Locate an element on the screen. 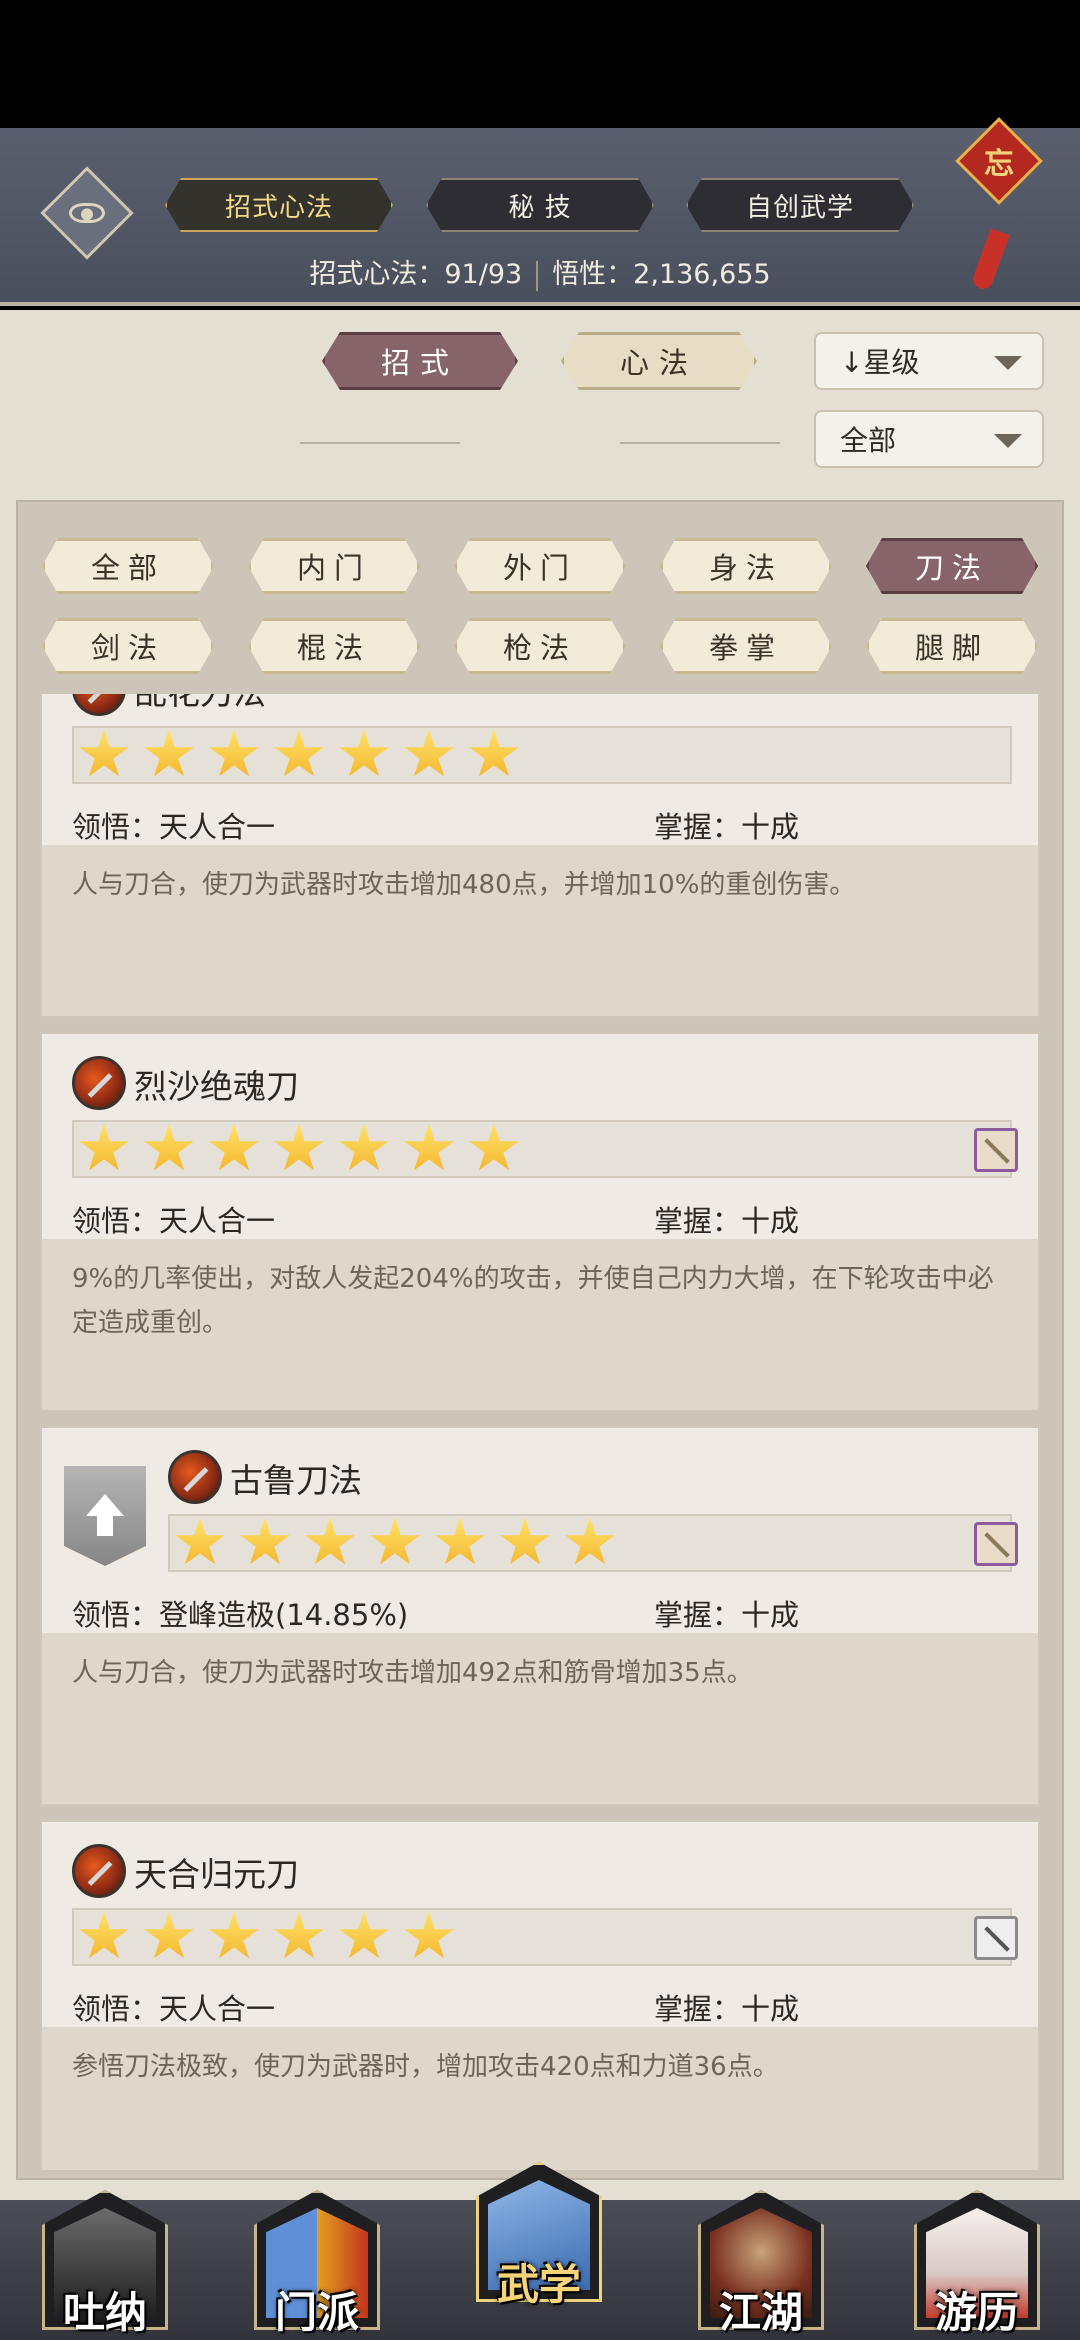 The height and width of the screenshot is (2340, 1080). tab-self-created: 自创武学 is located at coordinates (800, 205).